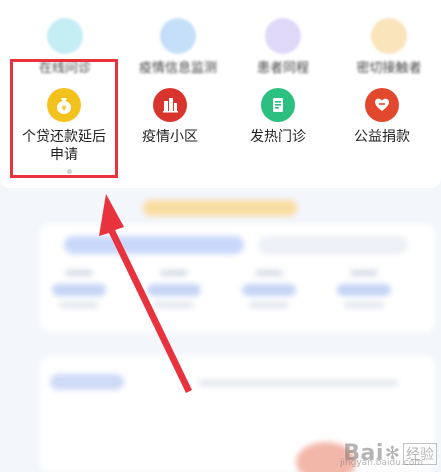 This screenshot has height=472, width=441. What do you see at coordinates (278, 105) in the screenshot?
I see `clinic-icon` at bounding box center [278, 105].